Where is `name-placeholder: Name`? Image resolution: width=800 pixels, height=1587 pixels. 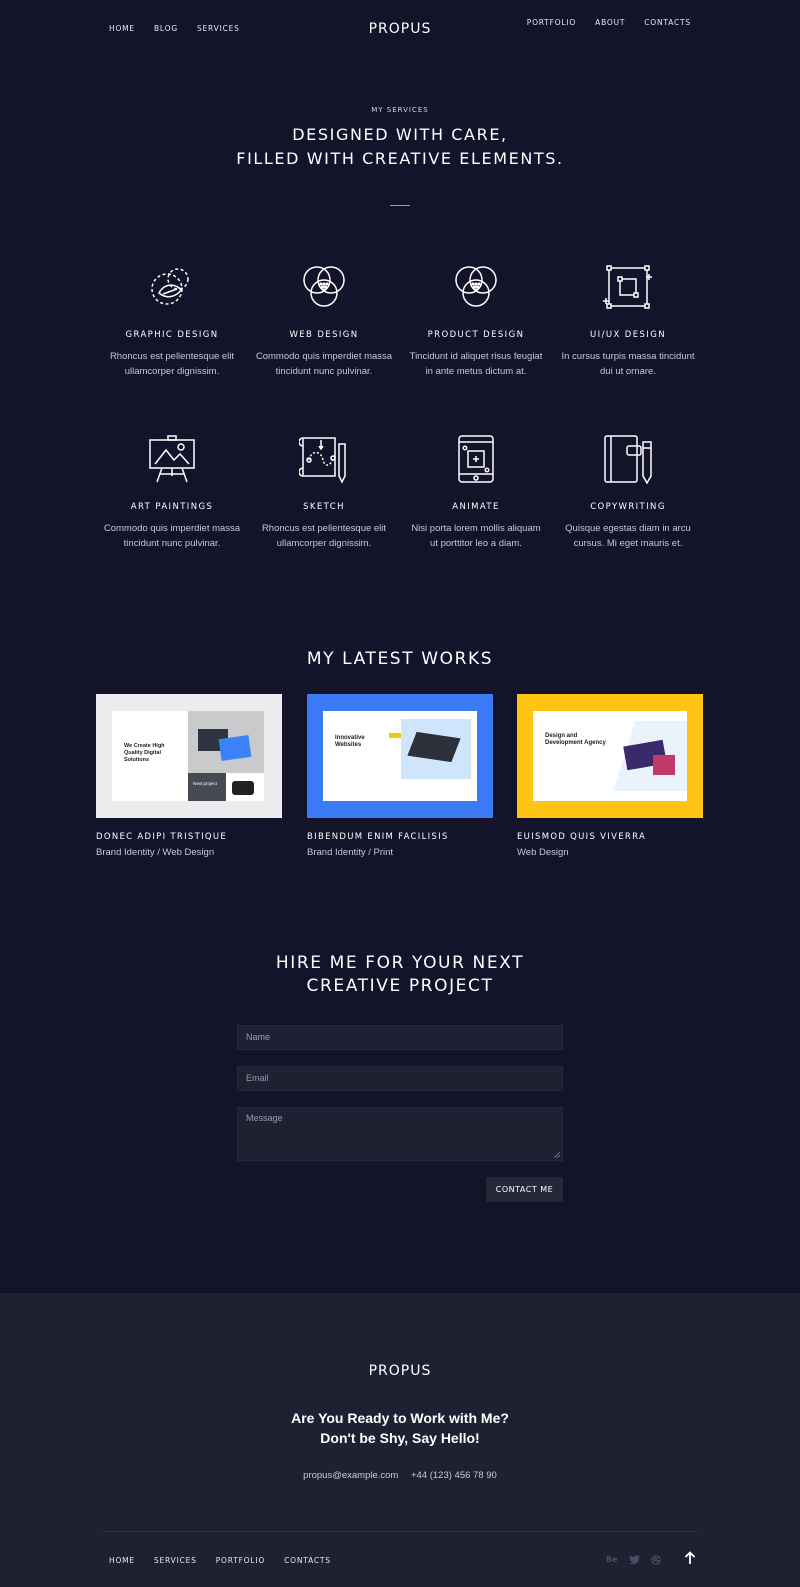 name-placeholder: Name is located at coordinates (258, 1037).